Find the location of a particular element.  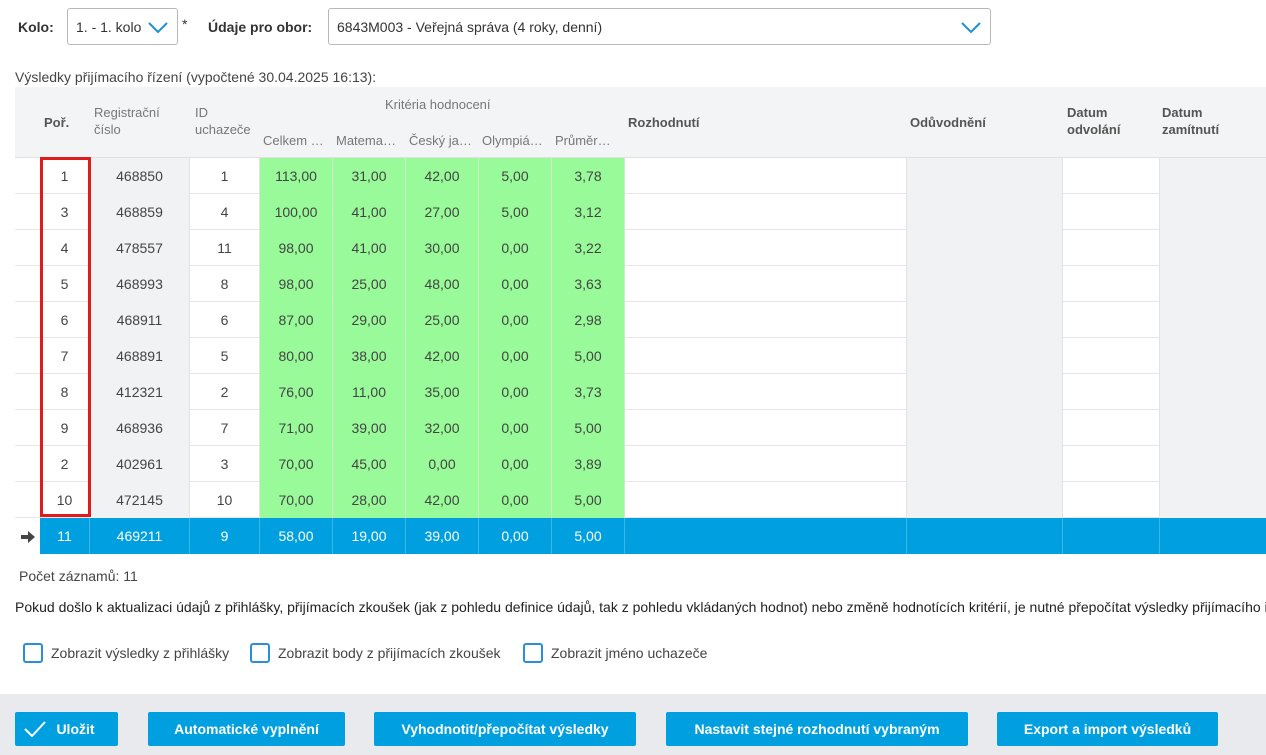

table-row: 7 468891 5 80,00 38,00 42,00 0,00 5,00 is located at coordinates (640, 356).